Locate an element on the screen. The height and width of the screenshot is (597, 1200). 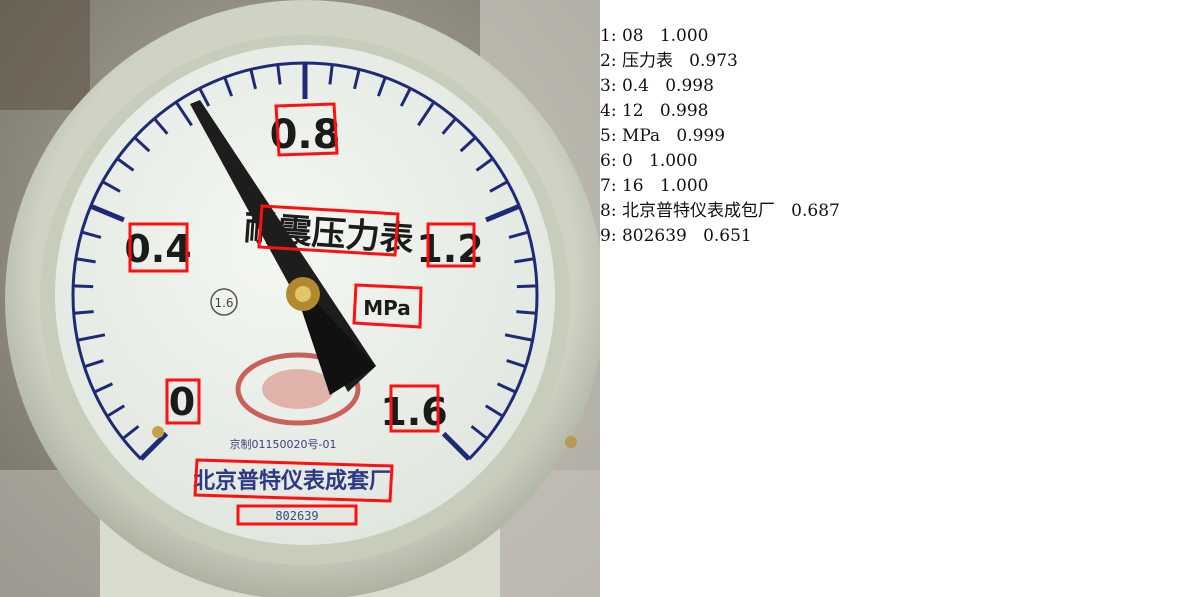
result-row: 4: 12 0.998 is located at coordinates (654, 111).